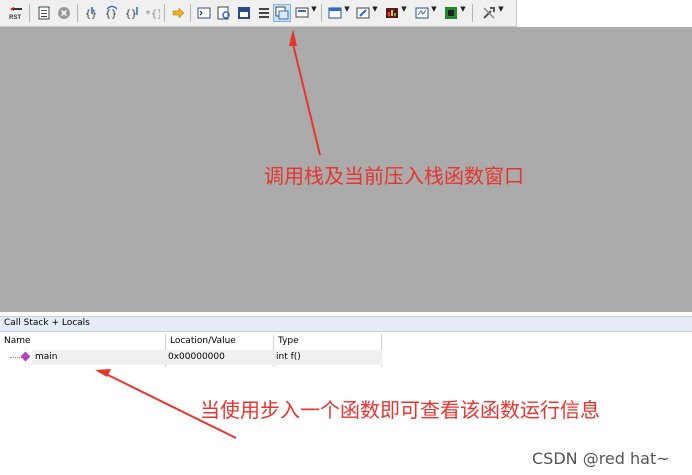 The width and height of the screenshot is (692, 475). What do you see at coordinates (306, 99) in the screenshot?
I see `arrow-top` at bounding box center [306, 99].